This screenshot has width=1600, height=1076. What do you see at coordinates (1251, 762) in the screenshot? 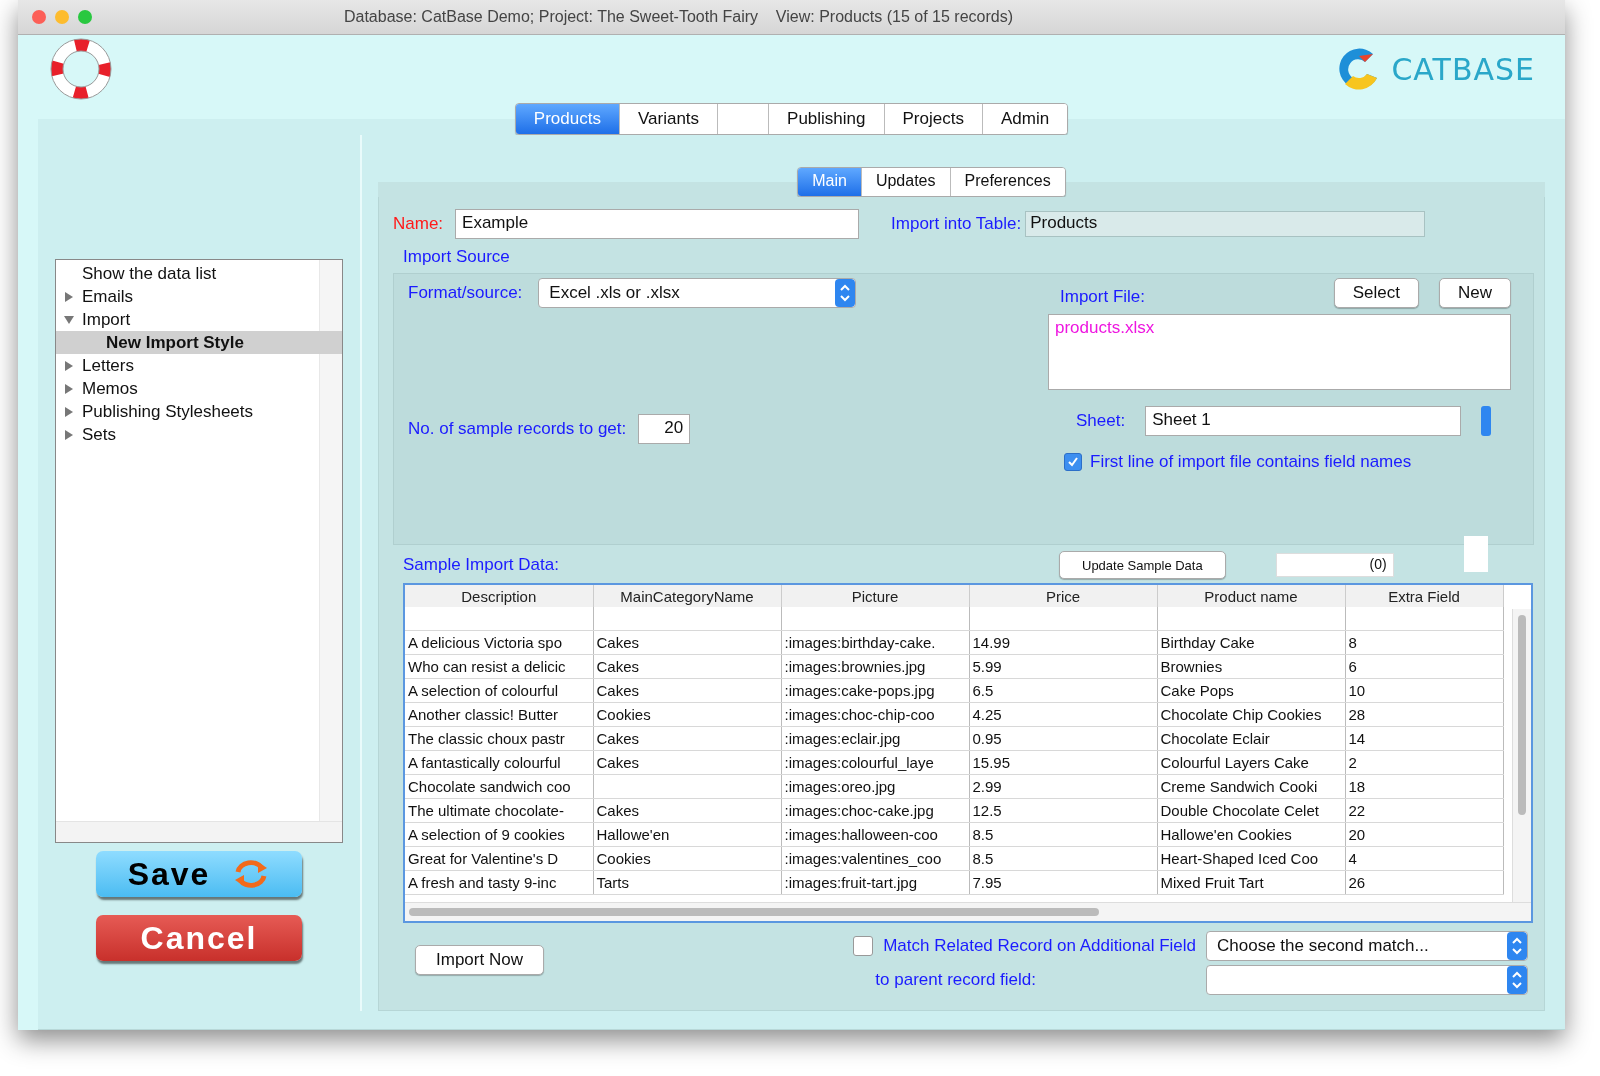
I see `table-cell: Colourful Layers Cake` at bounding box center [1251, 762].